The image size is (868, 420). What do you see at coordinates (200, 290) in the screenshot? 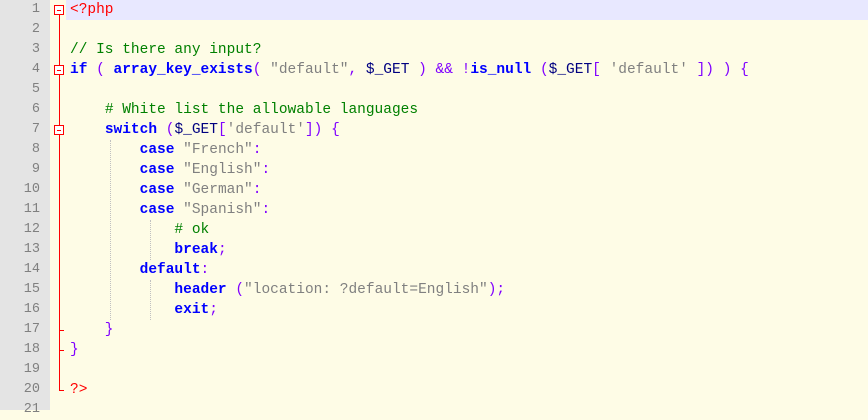
I see `code-token: header` at bounding box center [200, 290].